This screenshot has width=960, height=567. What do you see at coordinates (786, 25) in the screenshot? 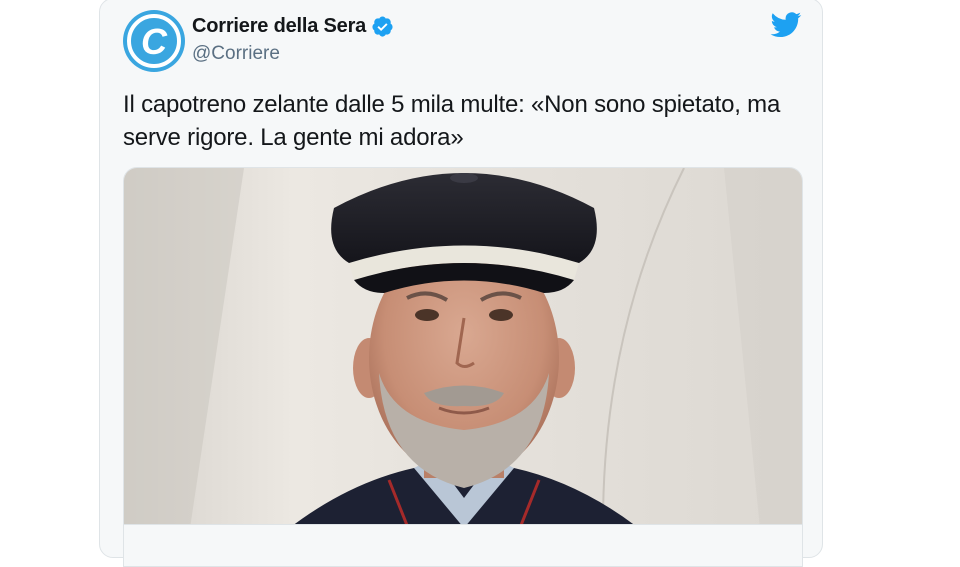
I see `twitter-bird-icon` at bounding box center [786, 25].